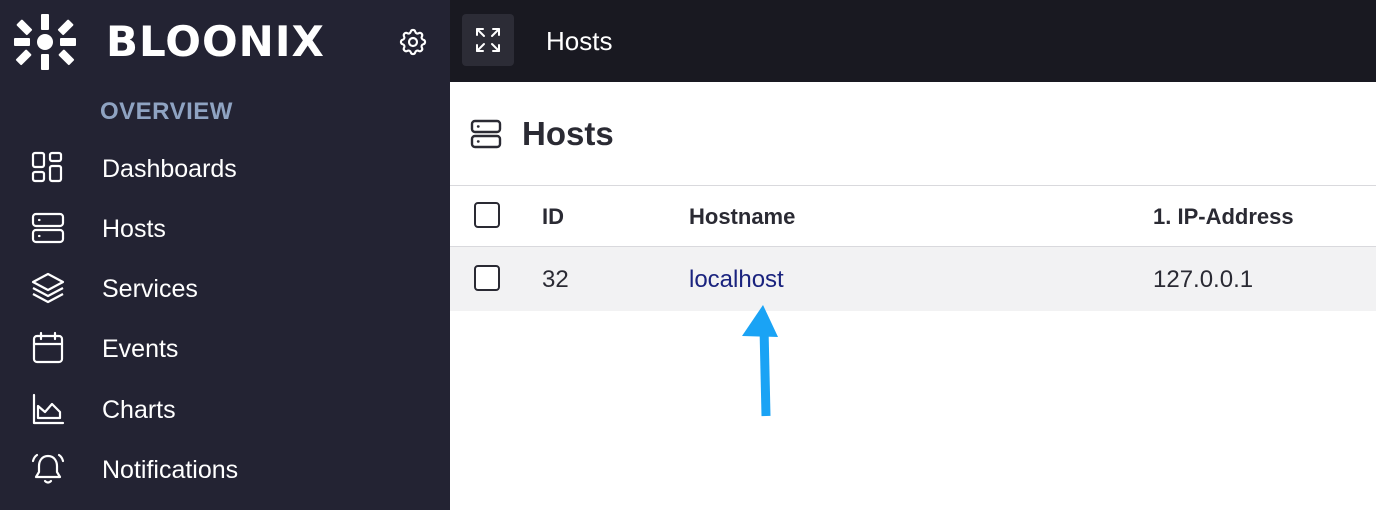 The image size is (1376, 510). I want to click on sidebar-item-label: Dashboards, so click(169, 169).